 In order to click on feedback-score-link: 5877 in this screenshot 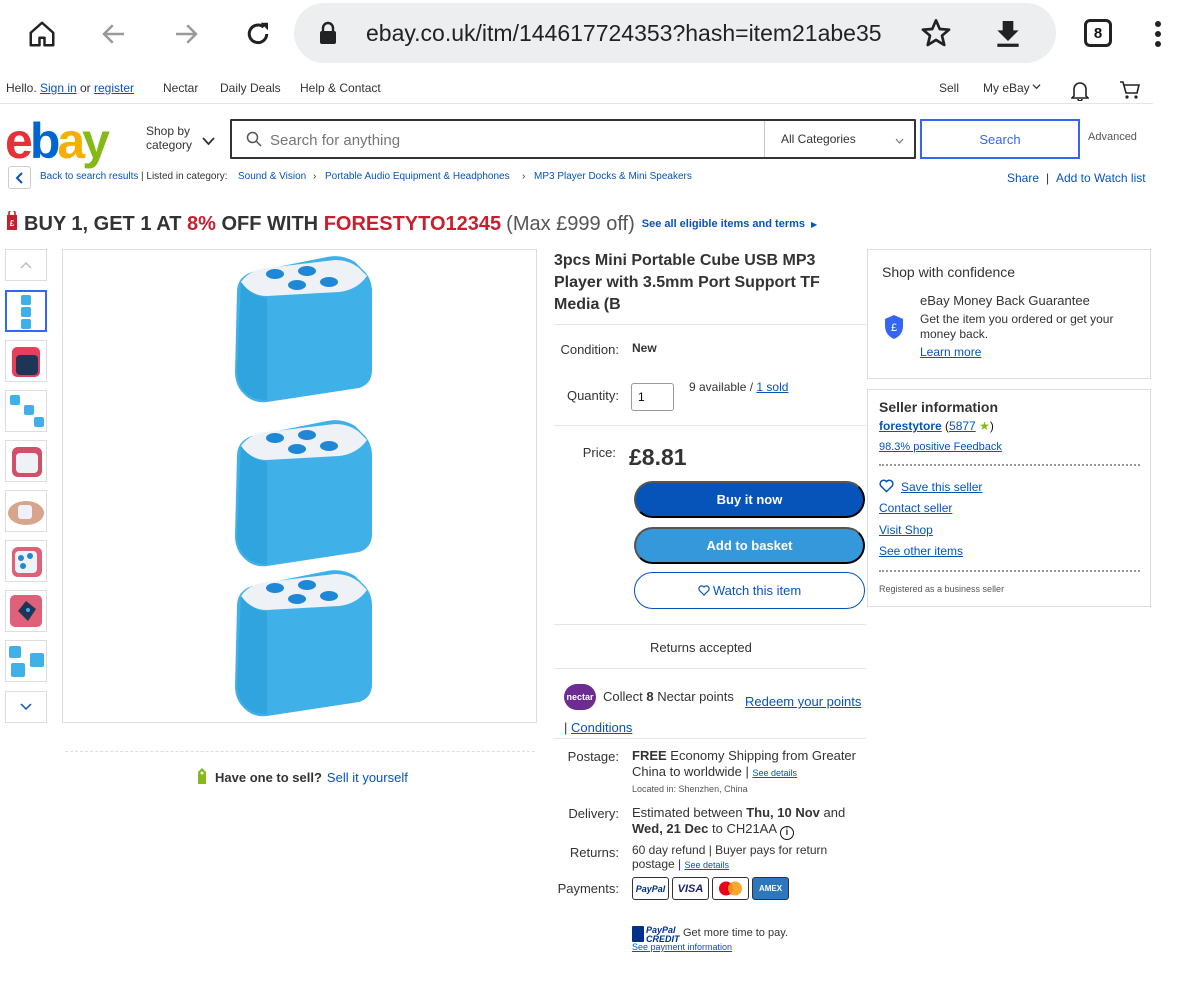, I will do `click(962, 426)`.